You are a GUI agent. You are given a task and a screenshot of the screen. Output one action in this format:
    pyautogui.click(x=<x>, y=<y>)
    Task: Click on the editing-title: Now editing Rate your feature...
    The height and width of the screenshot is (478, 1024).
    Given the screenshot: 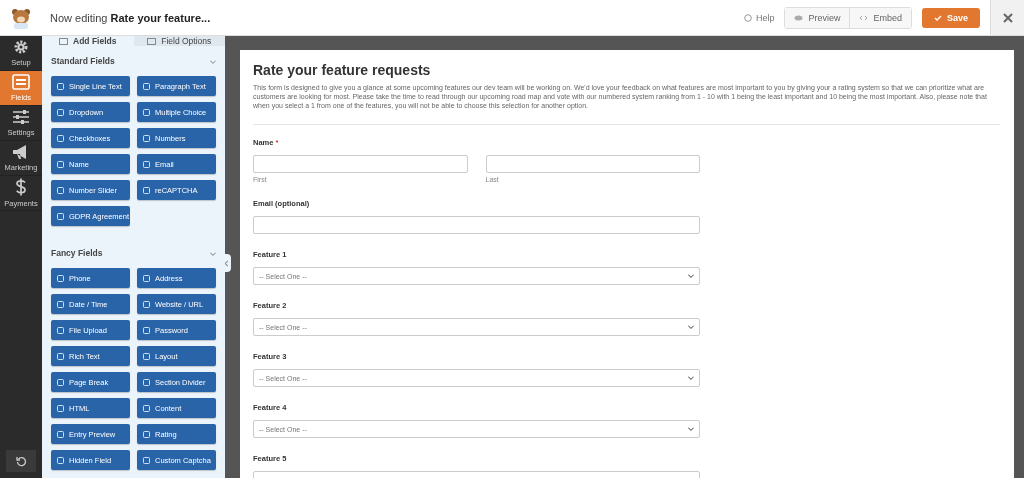 What is the action you would take?
    pyautogui.click(x=131, y=17)
    